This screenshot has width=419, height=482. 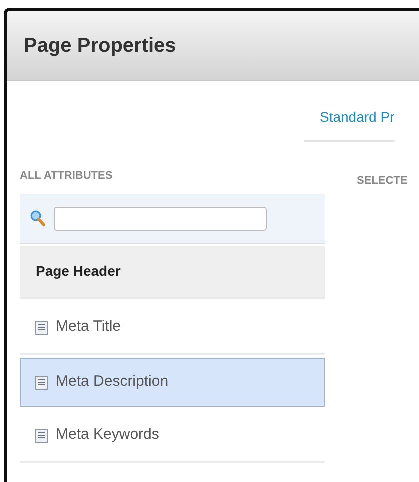 What do you see at coordinates (160, 218) in the screenshot?
I see `search-field` at bounding box center [160, 218].